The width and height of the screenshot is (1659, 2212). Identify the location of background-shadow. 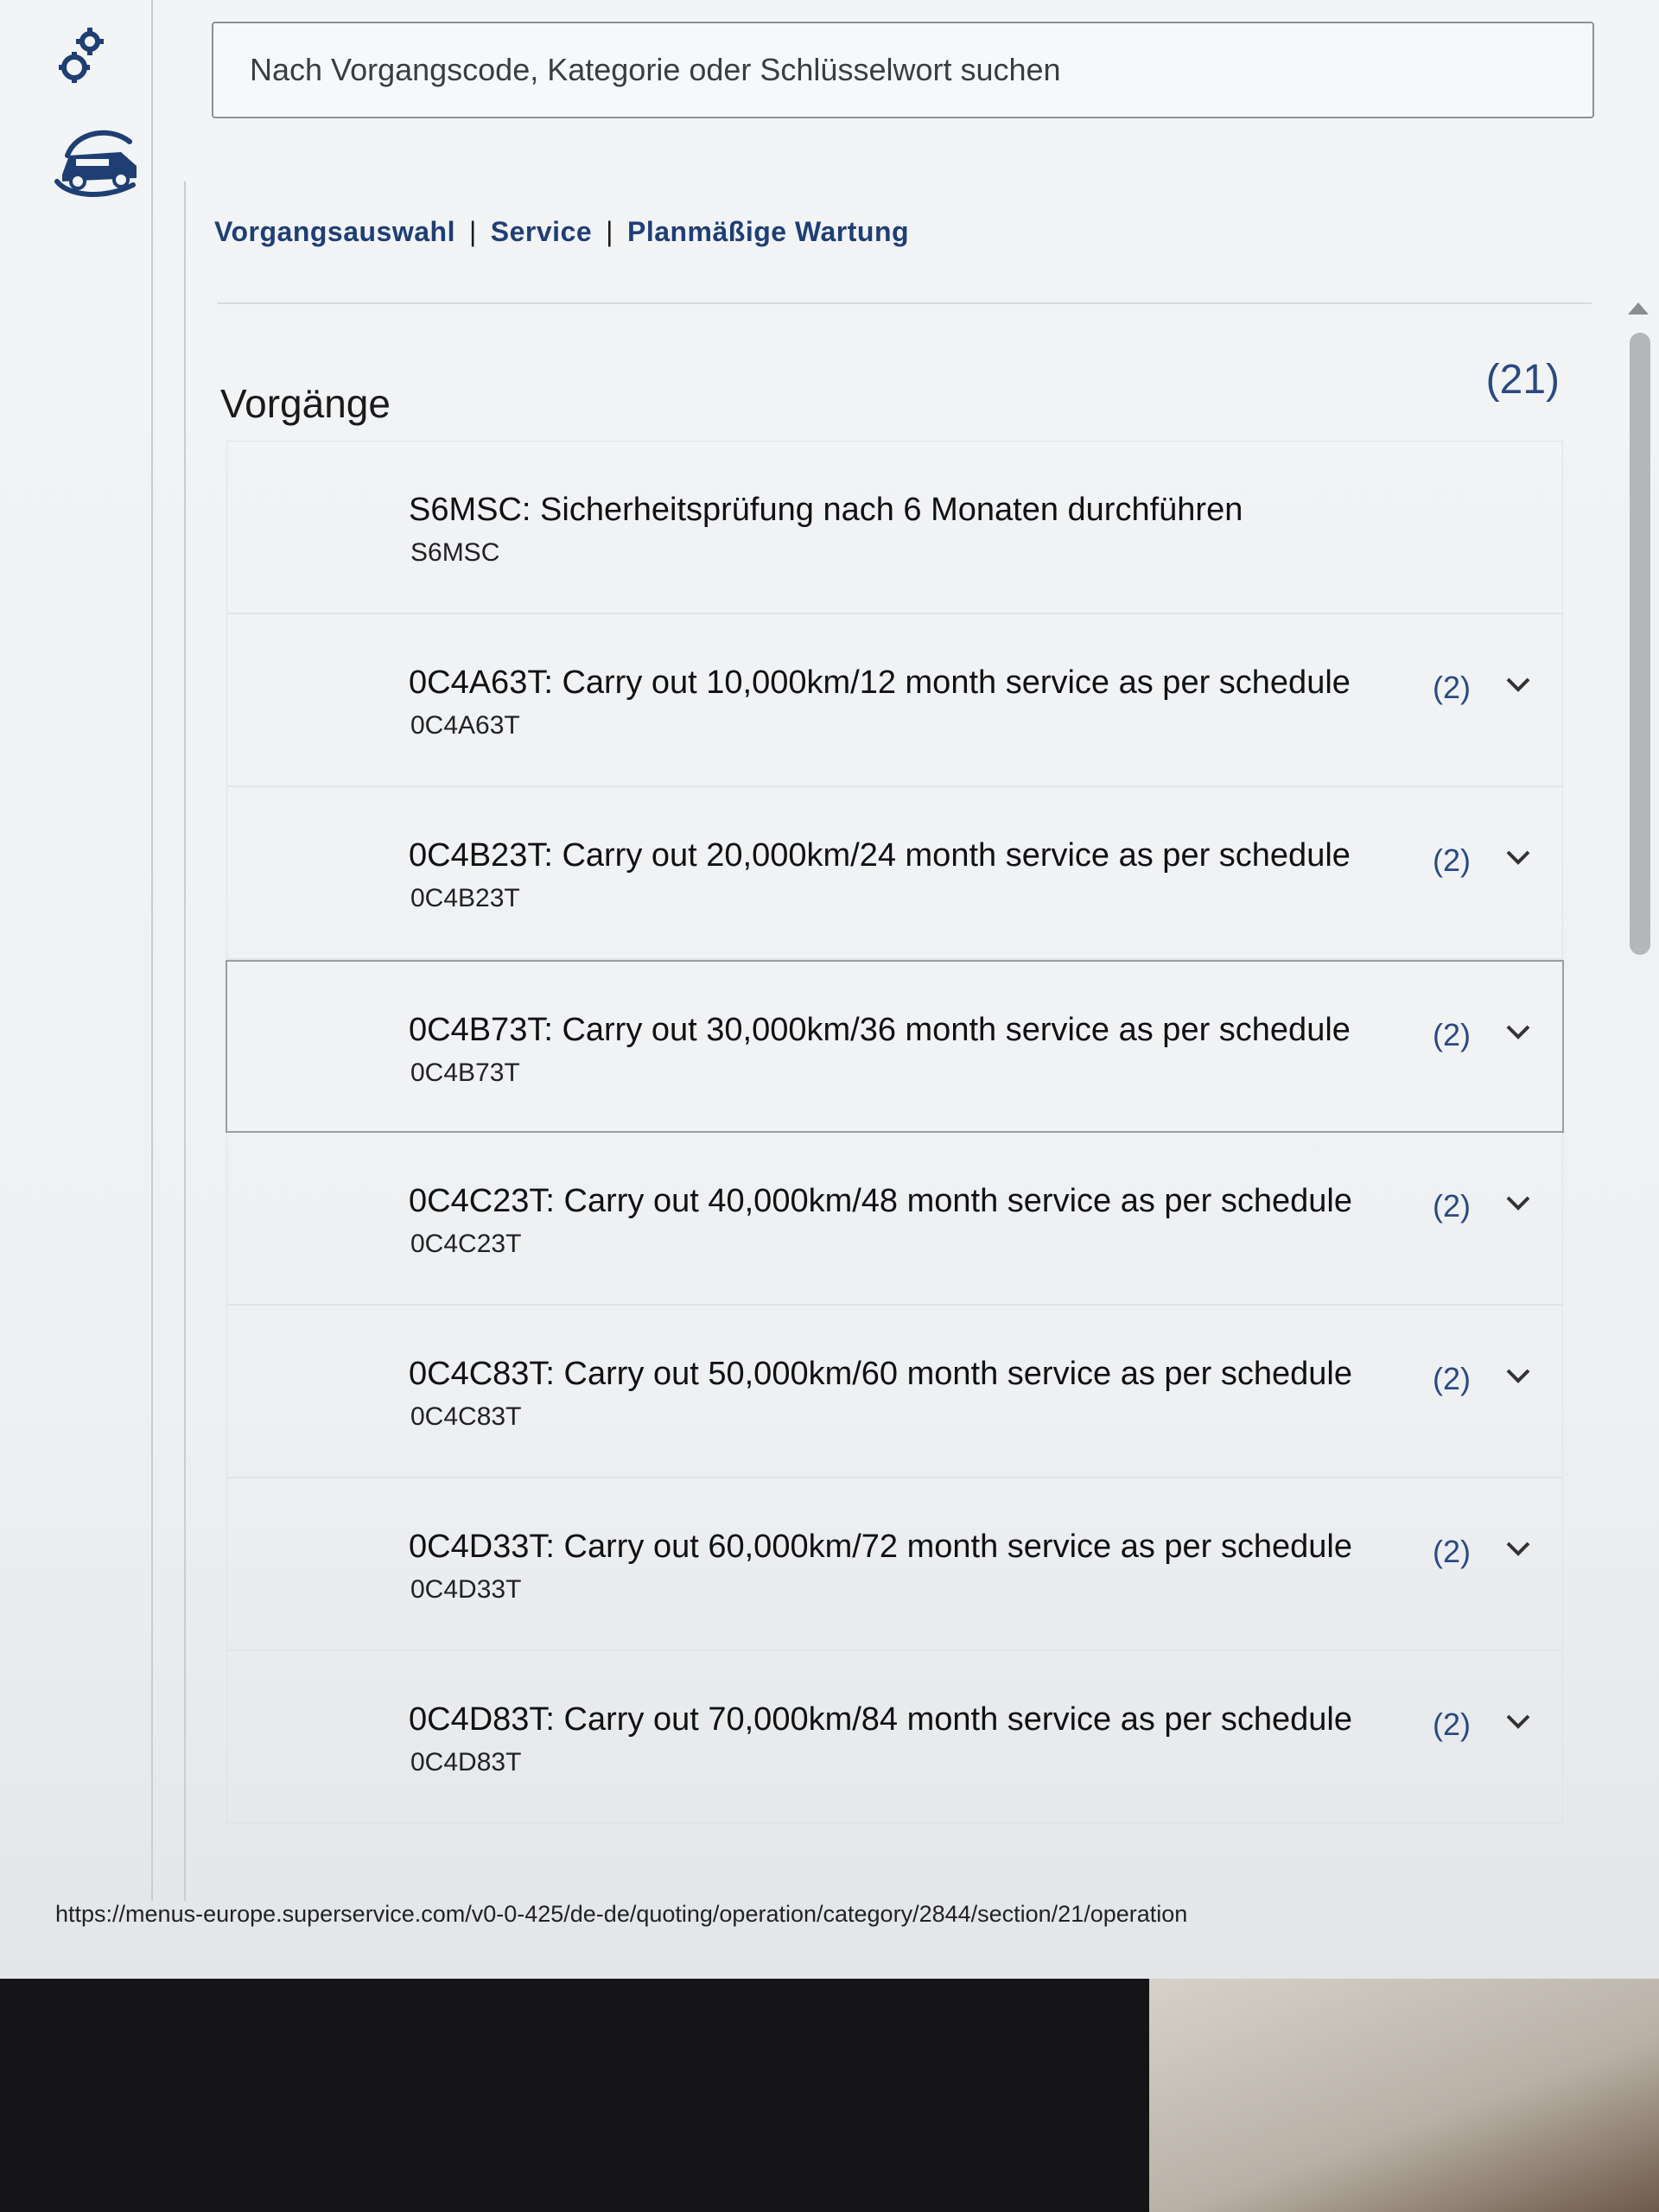
(579, 2086).